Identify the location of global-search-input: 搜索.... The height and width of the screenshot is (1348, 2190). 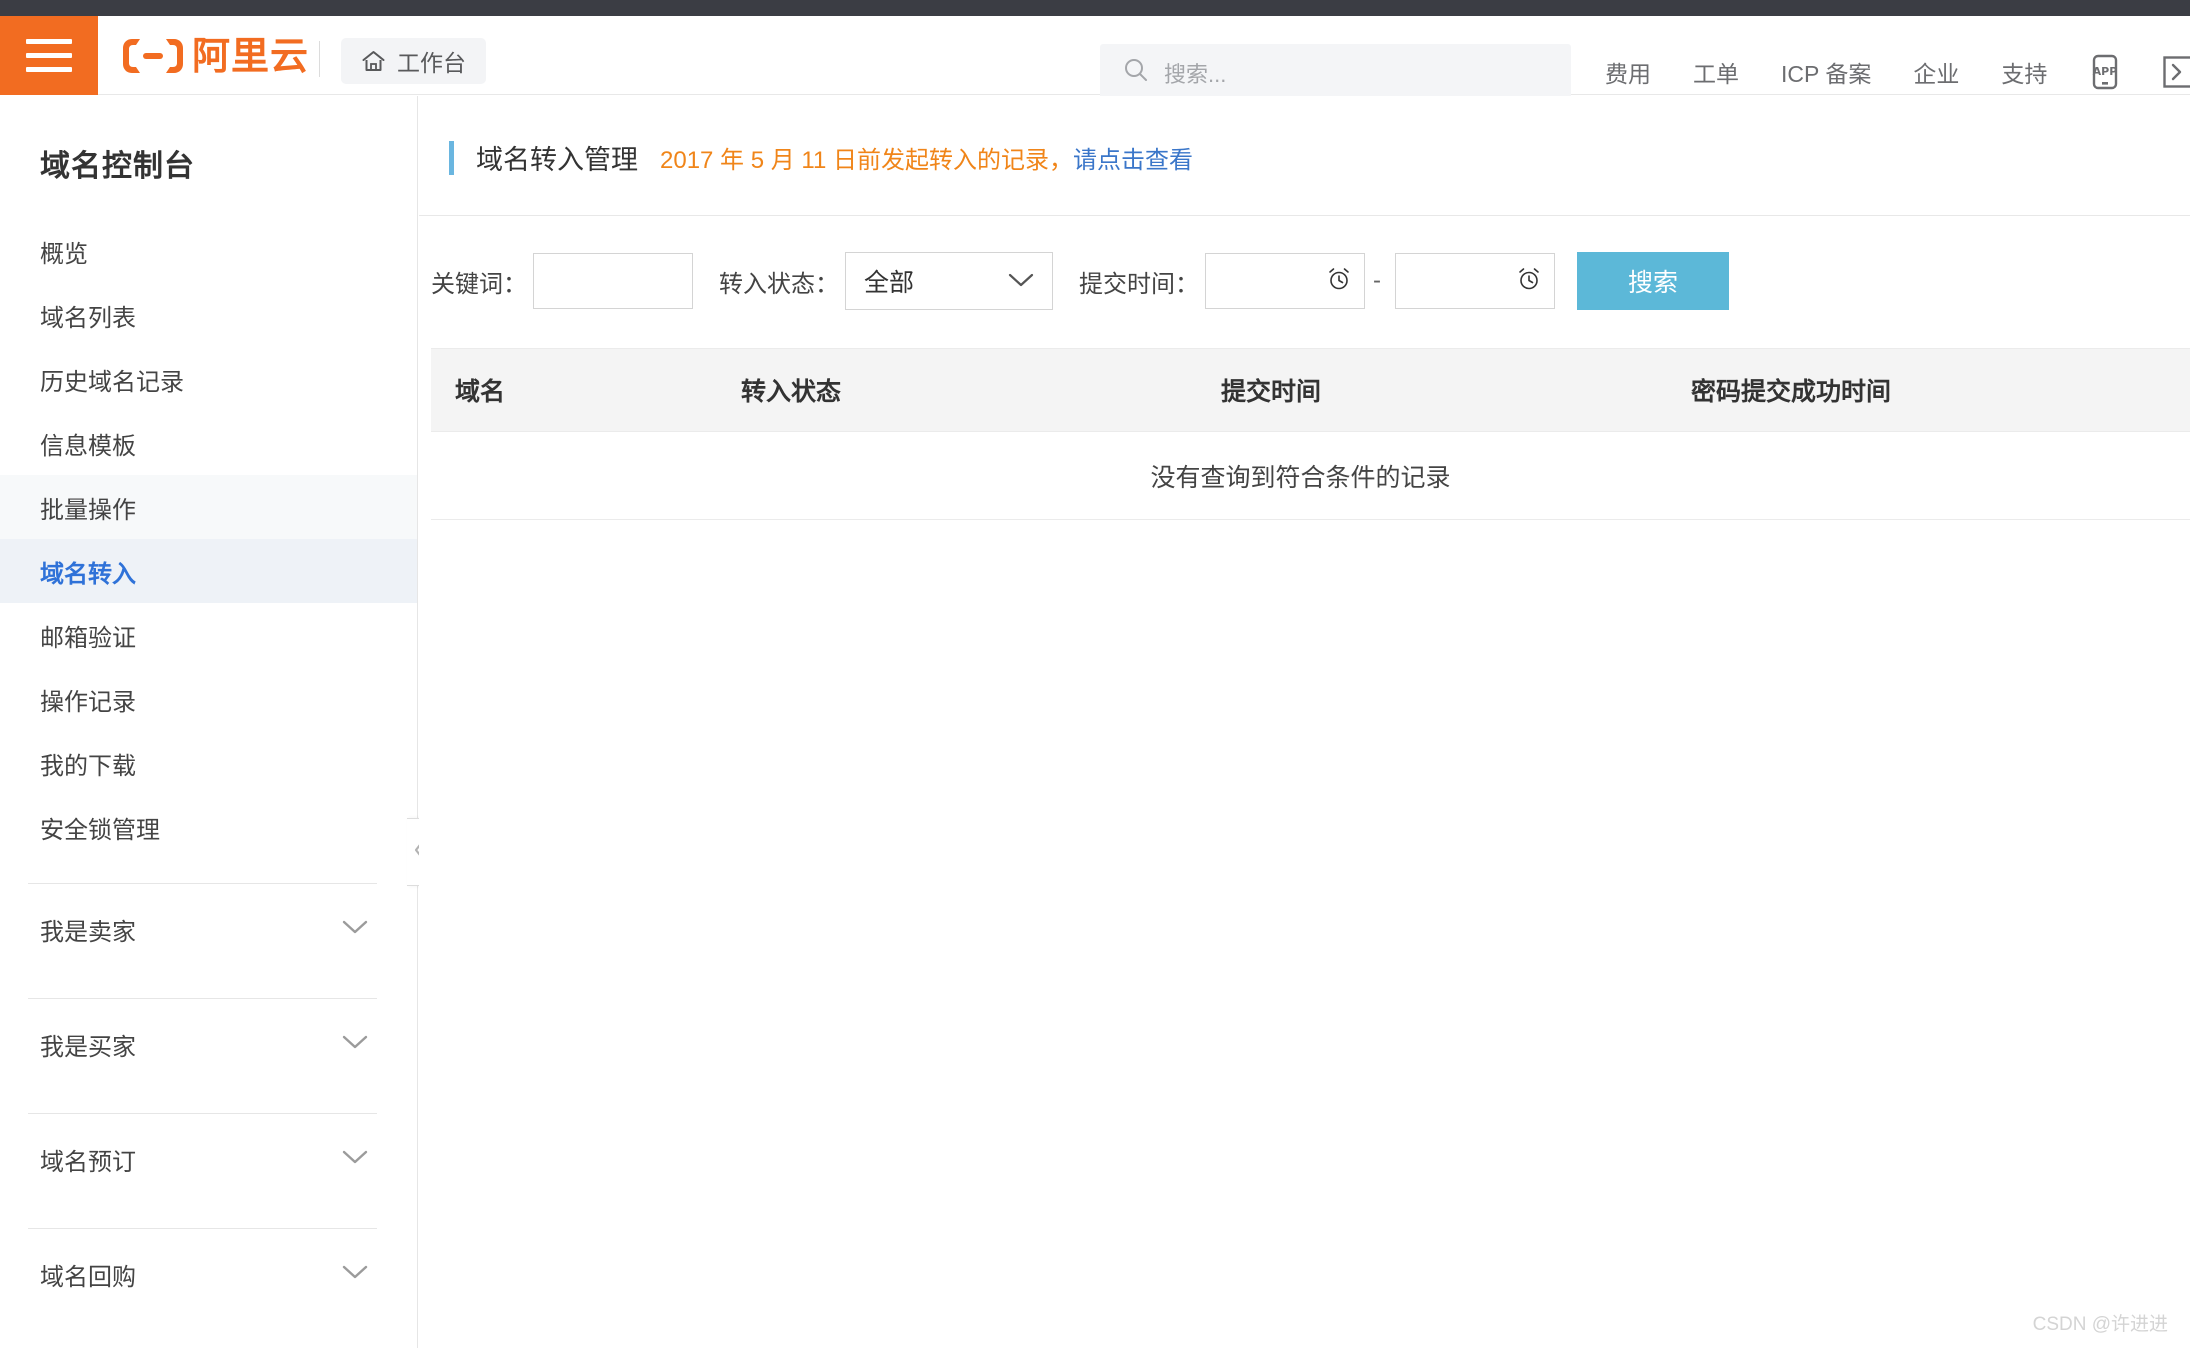
(1335, 72).